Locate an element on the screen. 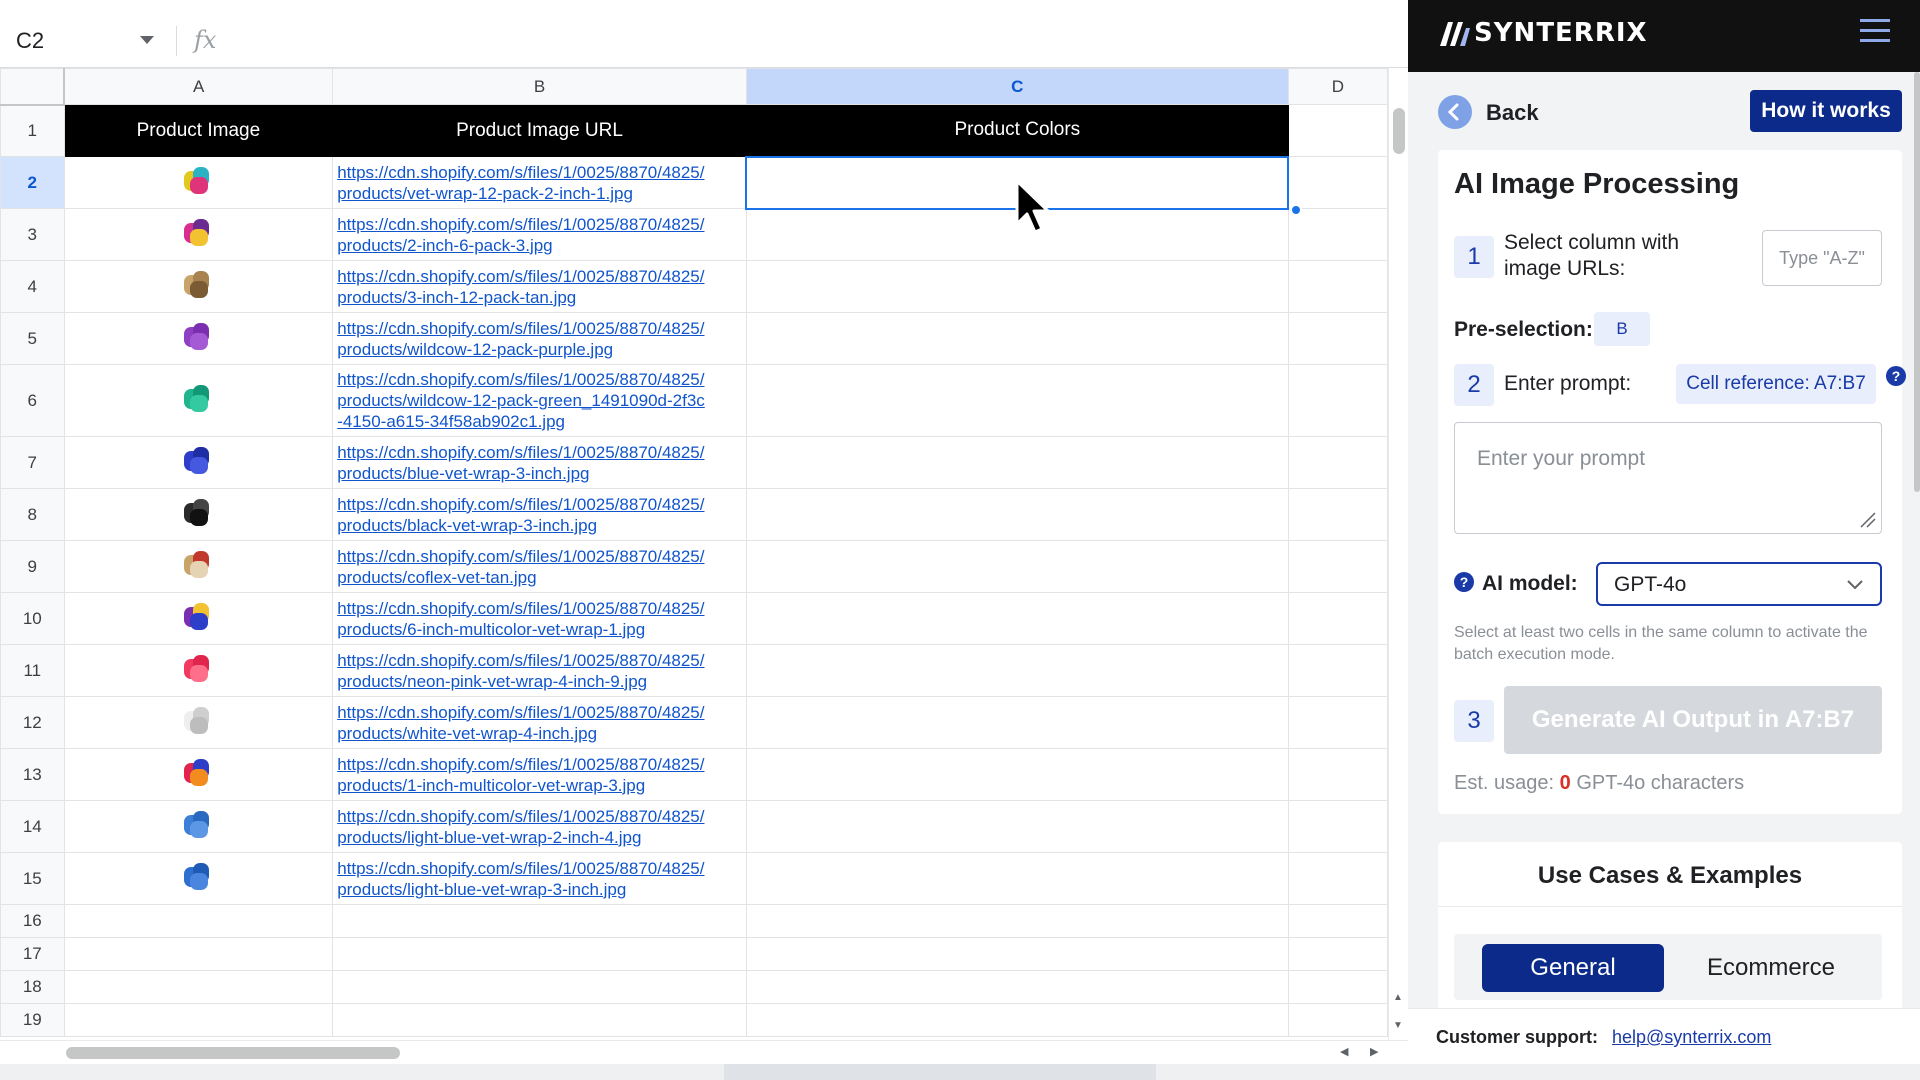 Image resolution: width=1920 pixels, height=1080 pixels. column-header-c: C is located at coordinates (1017, 86).